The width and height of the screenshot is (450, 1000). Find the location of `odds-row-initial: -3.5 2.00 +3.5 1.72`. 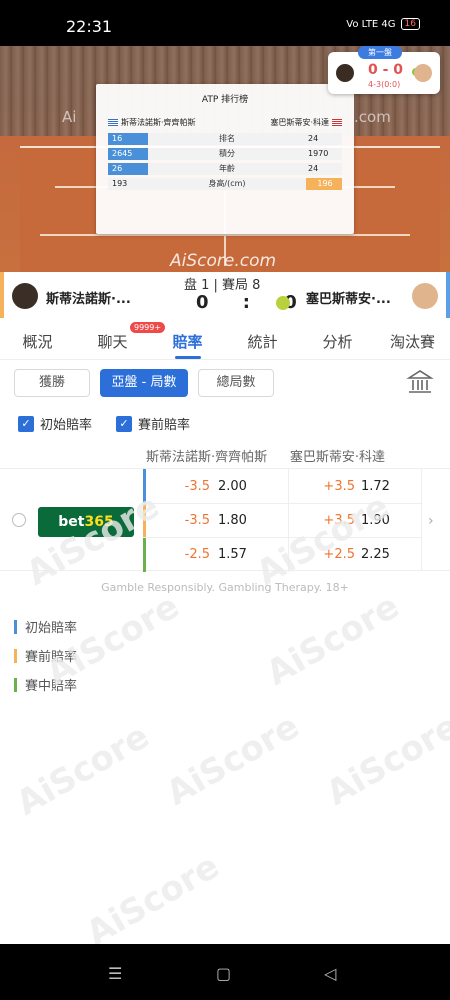

odds-row-initial: -3.5 2.00 +3.5 1.72 is located at coordinates (282, 486).